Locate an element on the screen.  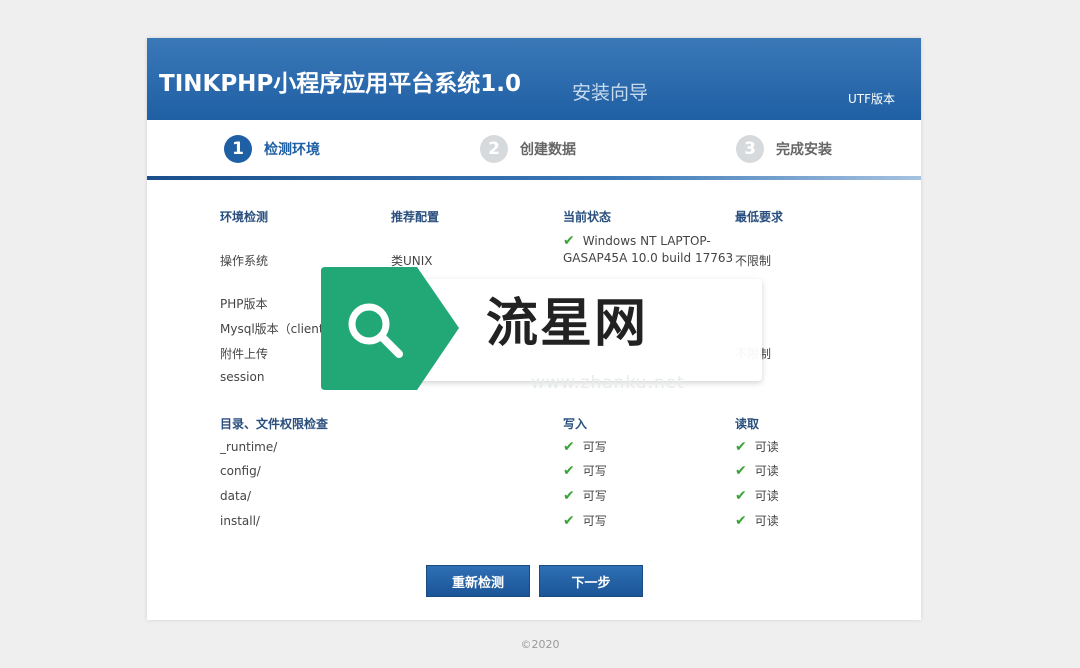
env-header-name: 环境检测 is located at coordinates (244, 217).